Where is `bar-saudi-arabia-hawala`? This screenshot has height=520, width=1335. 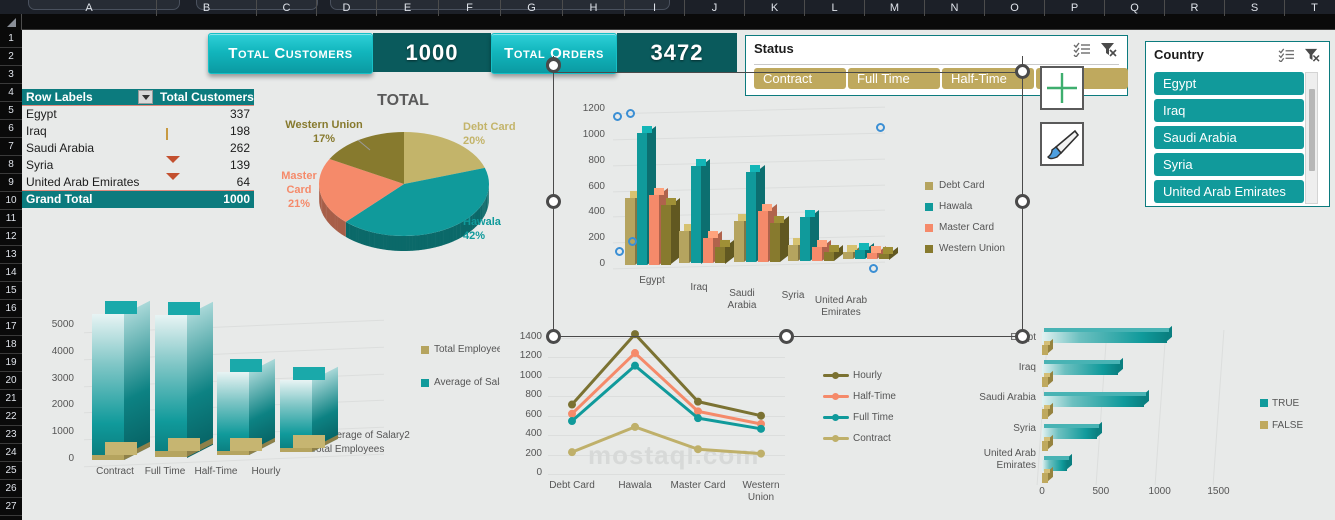 bar-saudi-arabia-hawala is located at coordinates (755, 213).